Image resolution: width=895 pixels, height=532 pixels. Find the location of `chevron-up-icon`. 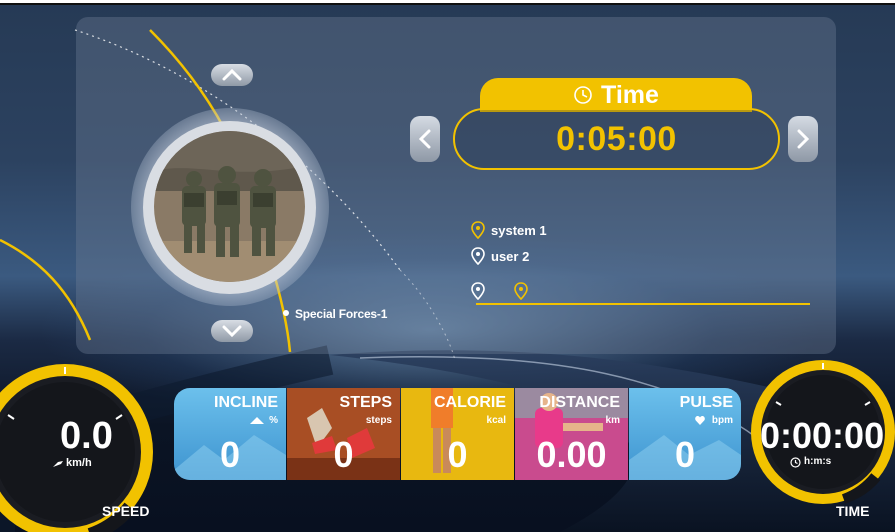

chevron-up-icon is located at coordinates (232, 75).